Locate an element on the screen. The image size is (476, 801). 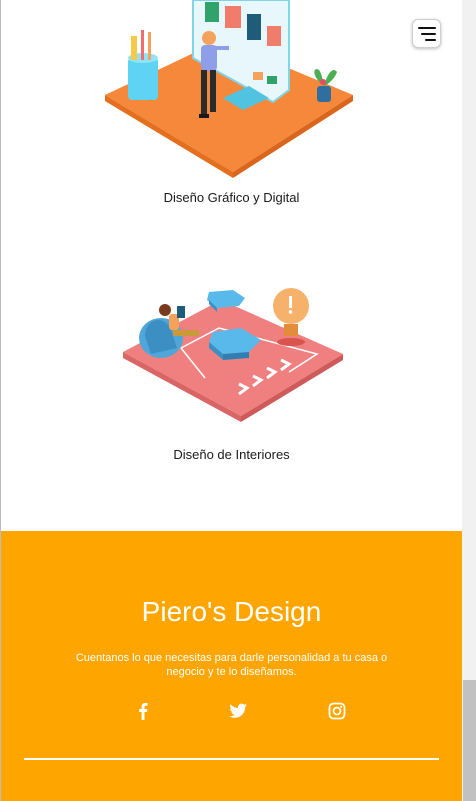
instagram-icon is located at coordinates (337, 711).